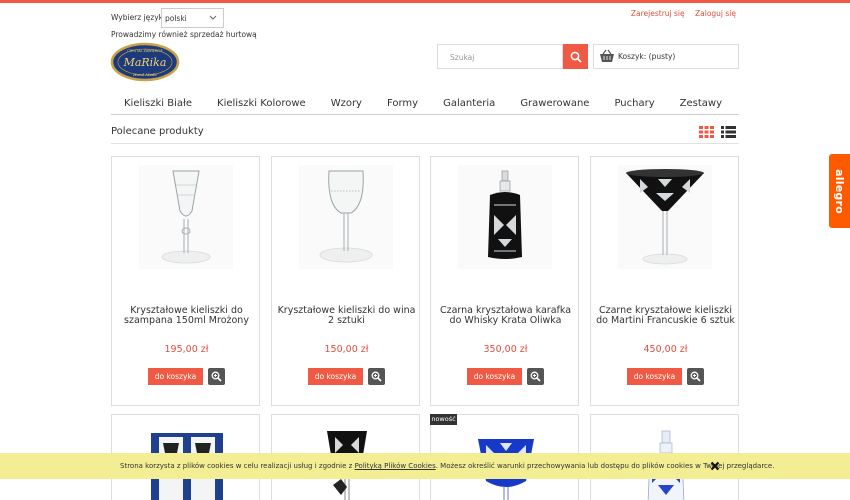  Describe the element at coordinates (425, 143) in the screenshot. I see `section-divider` at that location.